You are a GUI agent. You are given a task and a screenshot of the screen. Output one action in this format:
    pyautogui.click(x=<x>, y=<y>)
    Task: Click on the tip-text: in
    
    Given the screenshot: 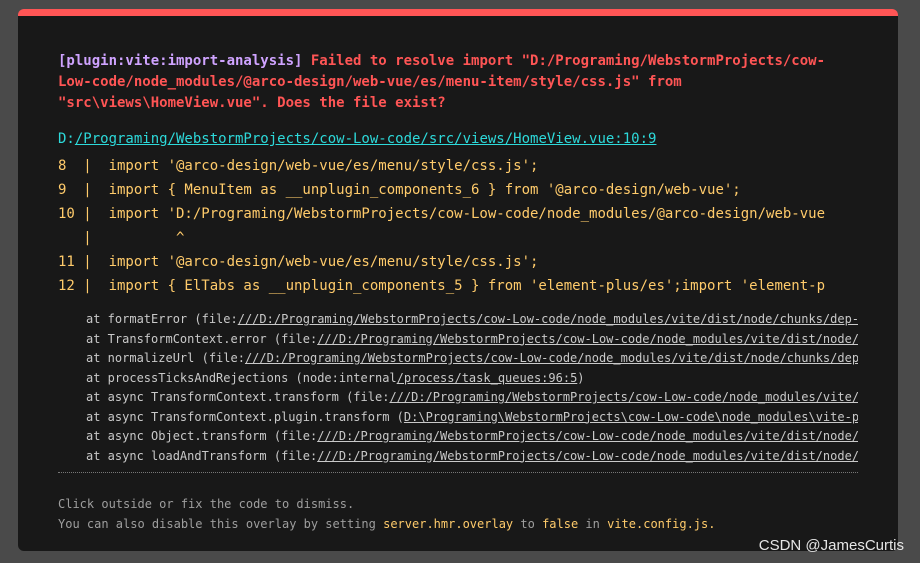 What is the action you would take?
    pyautogui.click(x=593, y=524)
    